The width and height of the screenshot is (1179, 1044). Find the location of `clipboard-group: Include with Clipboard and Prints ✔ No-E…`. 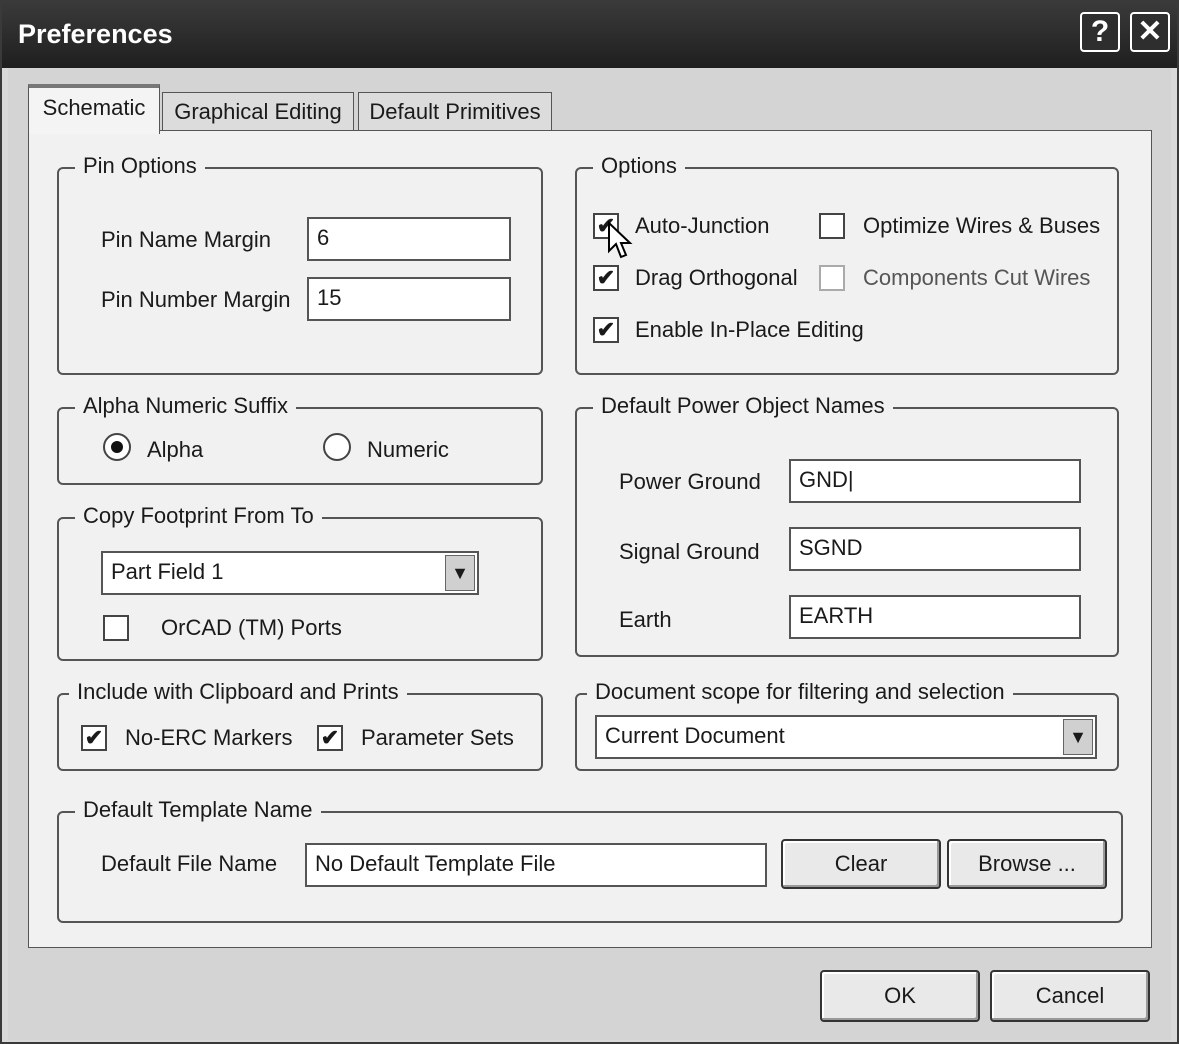

clipboard-group: Include with Clipboard and Prints ✔ No-E… is located at coordinates (300, 725).